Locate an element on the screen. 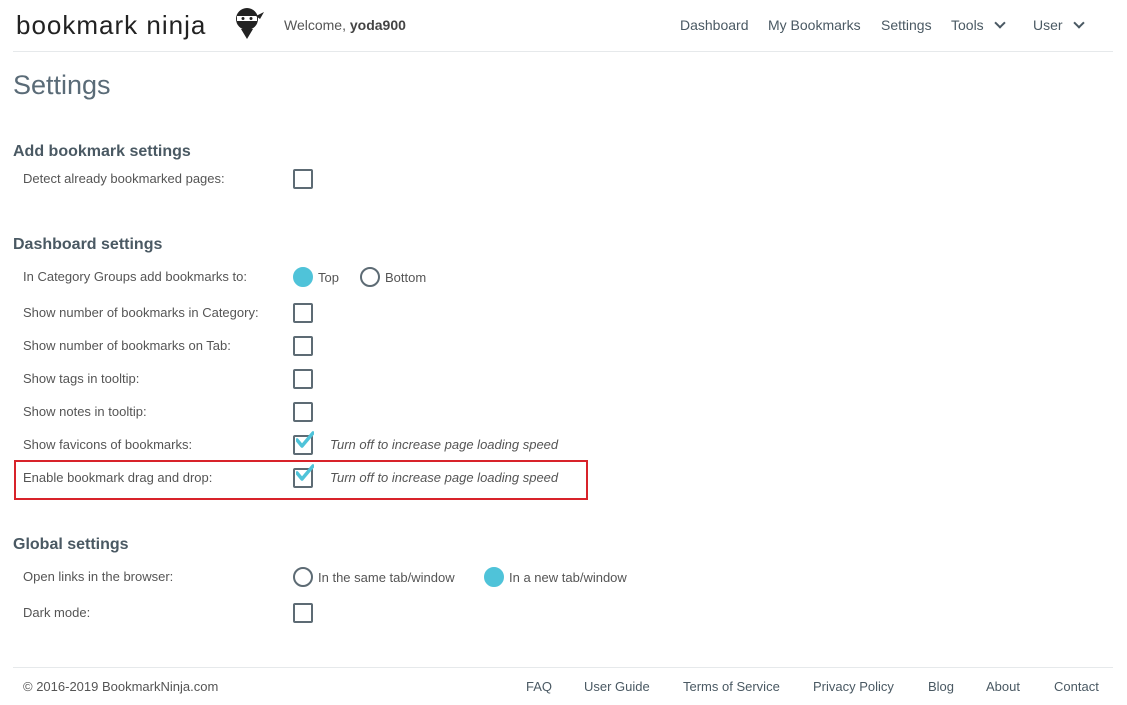 This screenshot has height=705, width=1127. show-count-tab-label: Show number of bookmarks on Tab: is located at coordinates (127, 345).